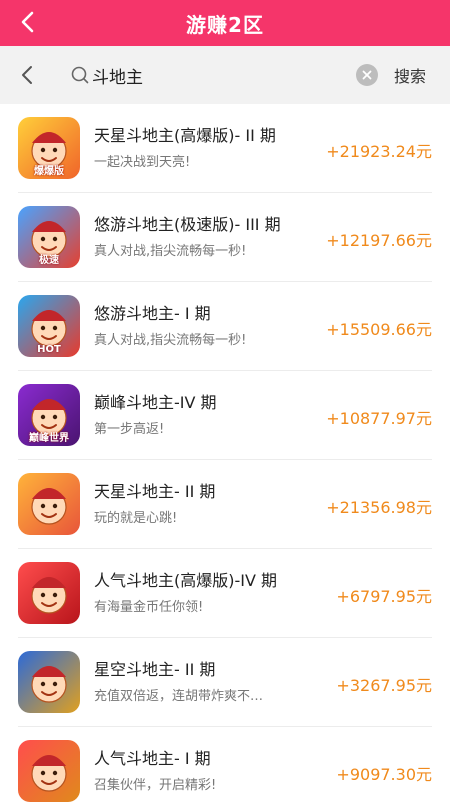  Describe the element at coordinates (129, 429) in the screenshot. I see `game-description: 第一步高返!` at that location.